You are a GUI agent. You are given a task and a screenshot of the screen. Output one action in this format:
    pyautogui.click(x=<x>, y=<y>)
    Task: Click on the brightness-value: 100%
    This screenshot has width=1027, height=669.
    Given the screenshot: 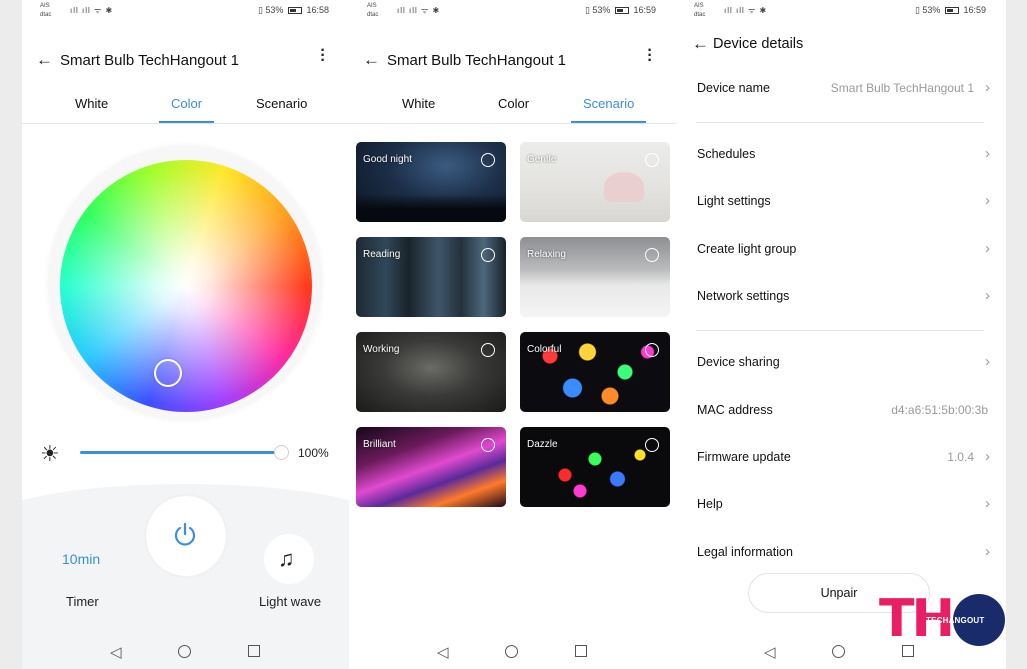 What is the action you would take?
    pyautogui.click(x=313, y=453)
    